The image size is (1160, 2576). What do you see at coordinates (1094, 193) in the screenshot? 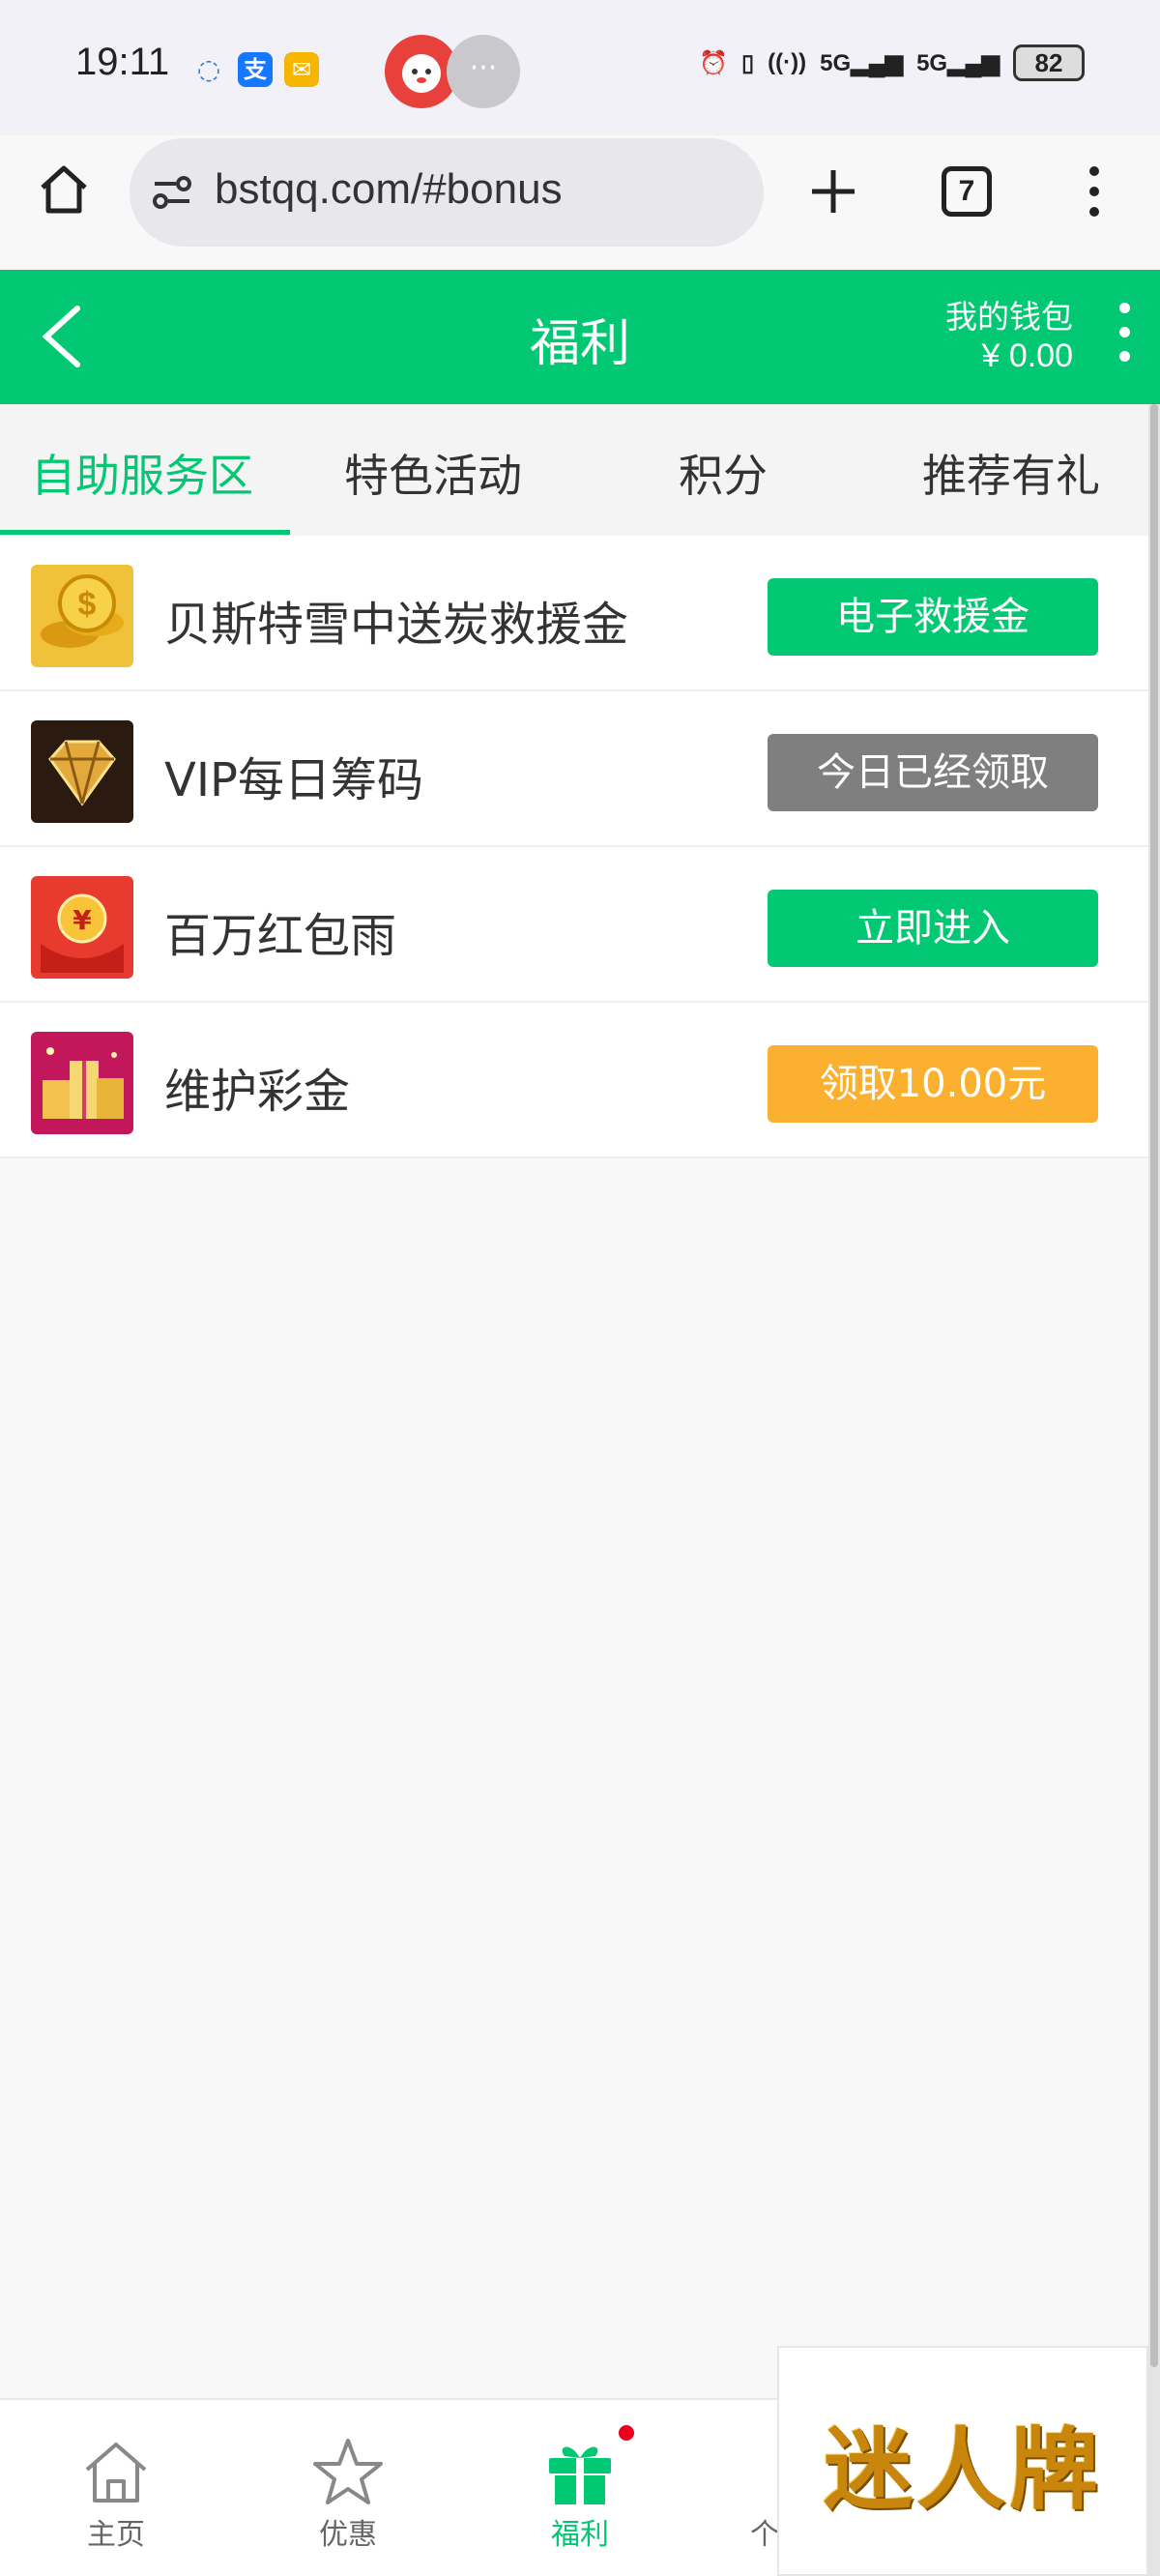
I see `browser-menu-icon` at bounding box center [1094, 193].